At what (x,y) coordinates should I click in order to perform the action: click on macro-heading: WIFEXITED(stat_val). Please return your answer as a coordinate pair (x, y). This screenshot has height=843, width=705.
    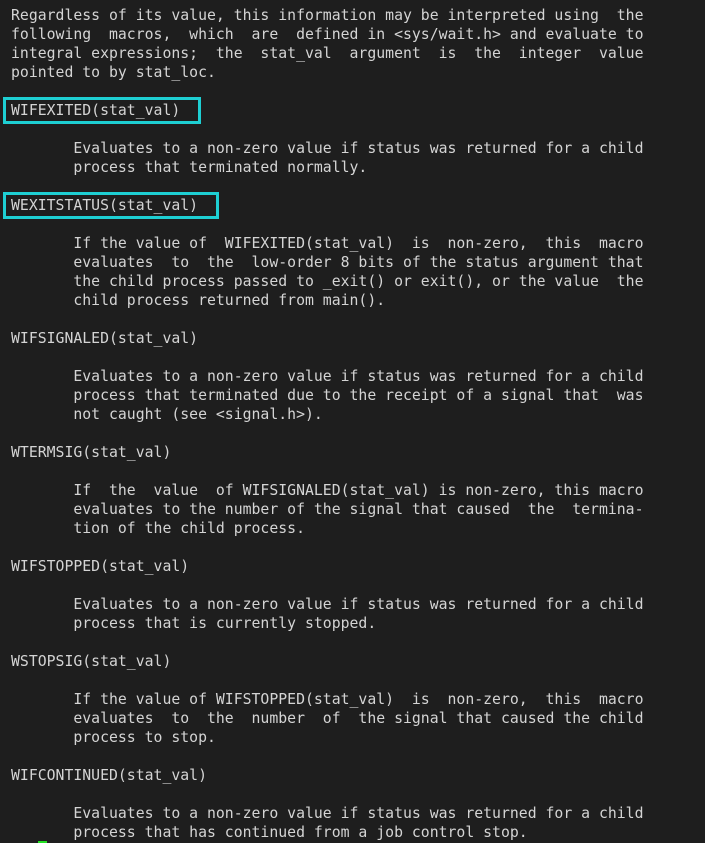
    Looking at the image, I should click on (354, 110).